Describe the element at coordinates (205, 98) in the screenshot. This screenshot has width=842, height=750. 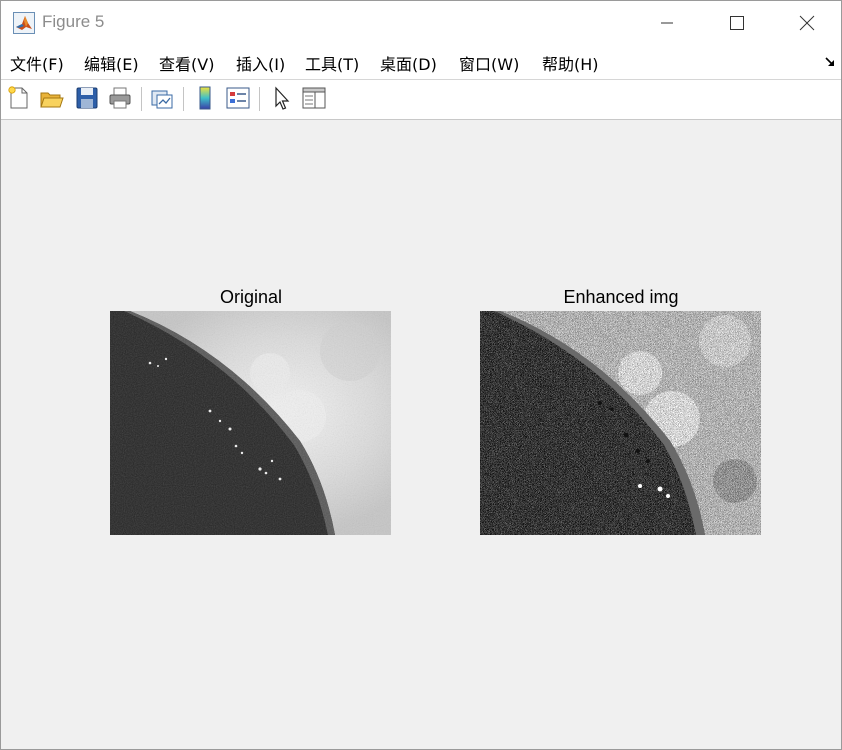
I see `colorbar-icon` at that location.